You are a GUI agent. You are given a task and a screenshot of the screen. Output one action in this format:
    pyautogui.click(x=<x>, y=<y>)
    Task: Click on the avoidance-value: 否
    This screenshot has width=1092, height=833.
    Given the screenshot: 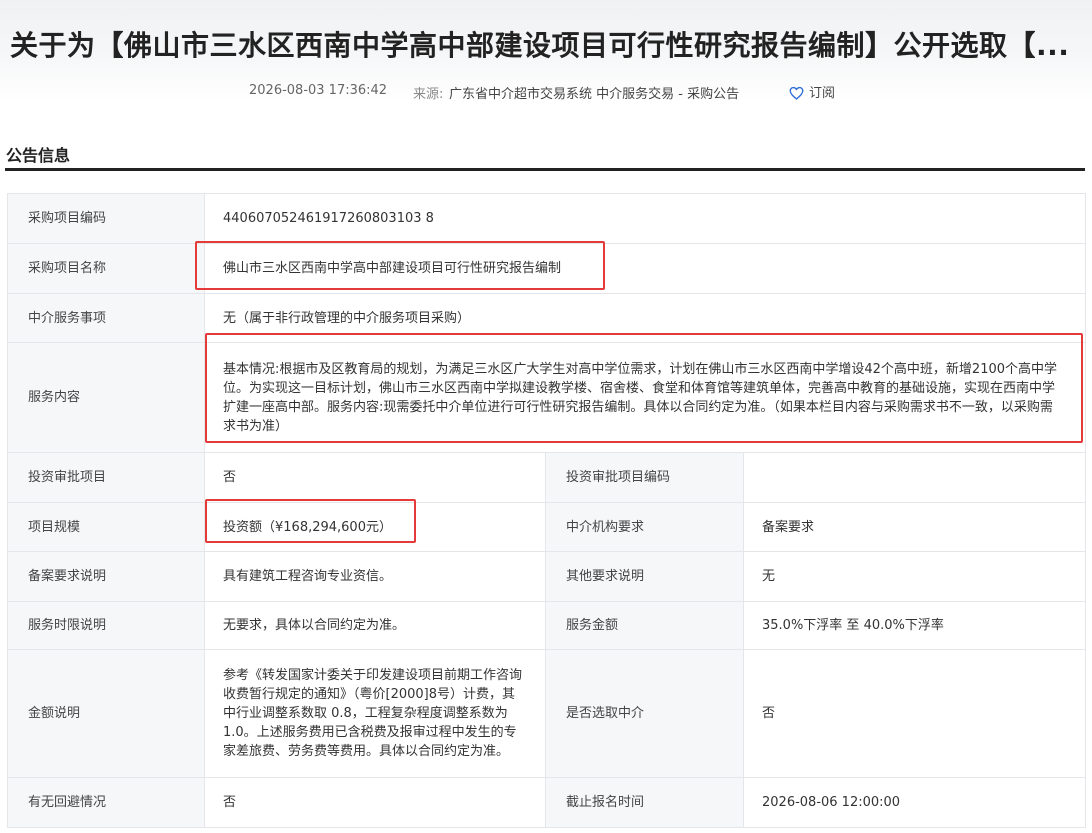 What is the action you would take?
    pyautogui.click(x=375, y=802)
    